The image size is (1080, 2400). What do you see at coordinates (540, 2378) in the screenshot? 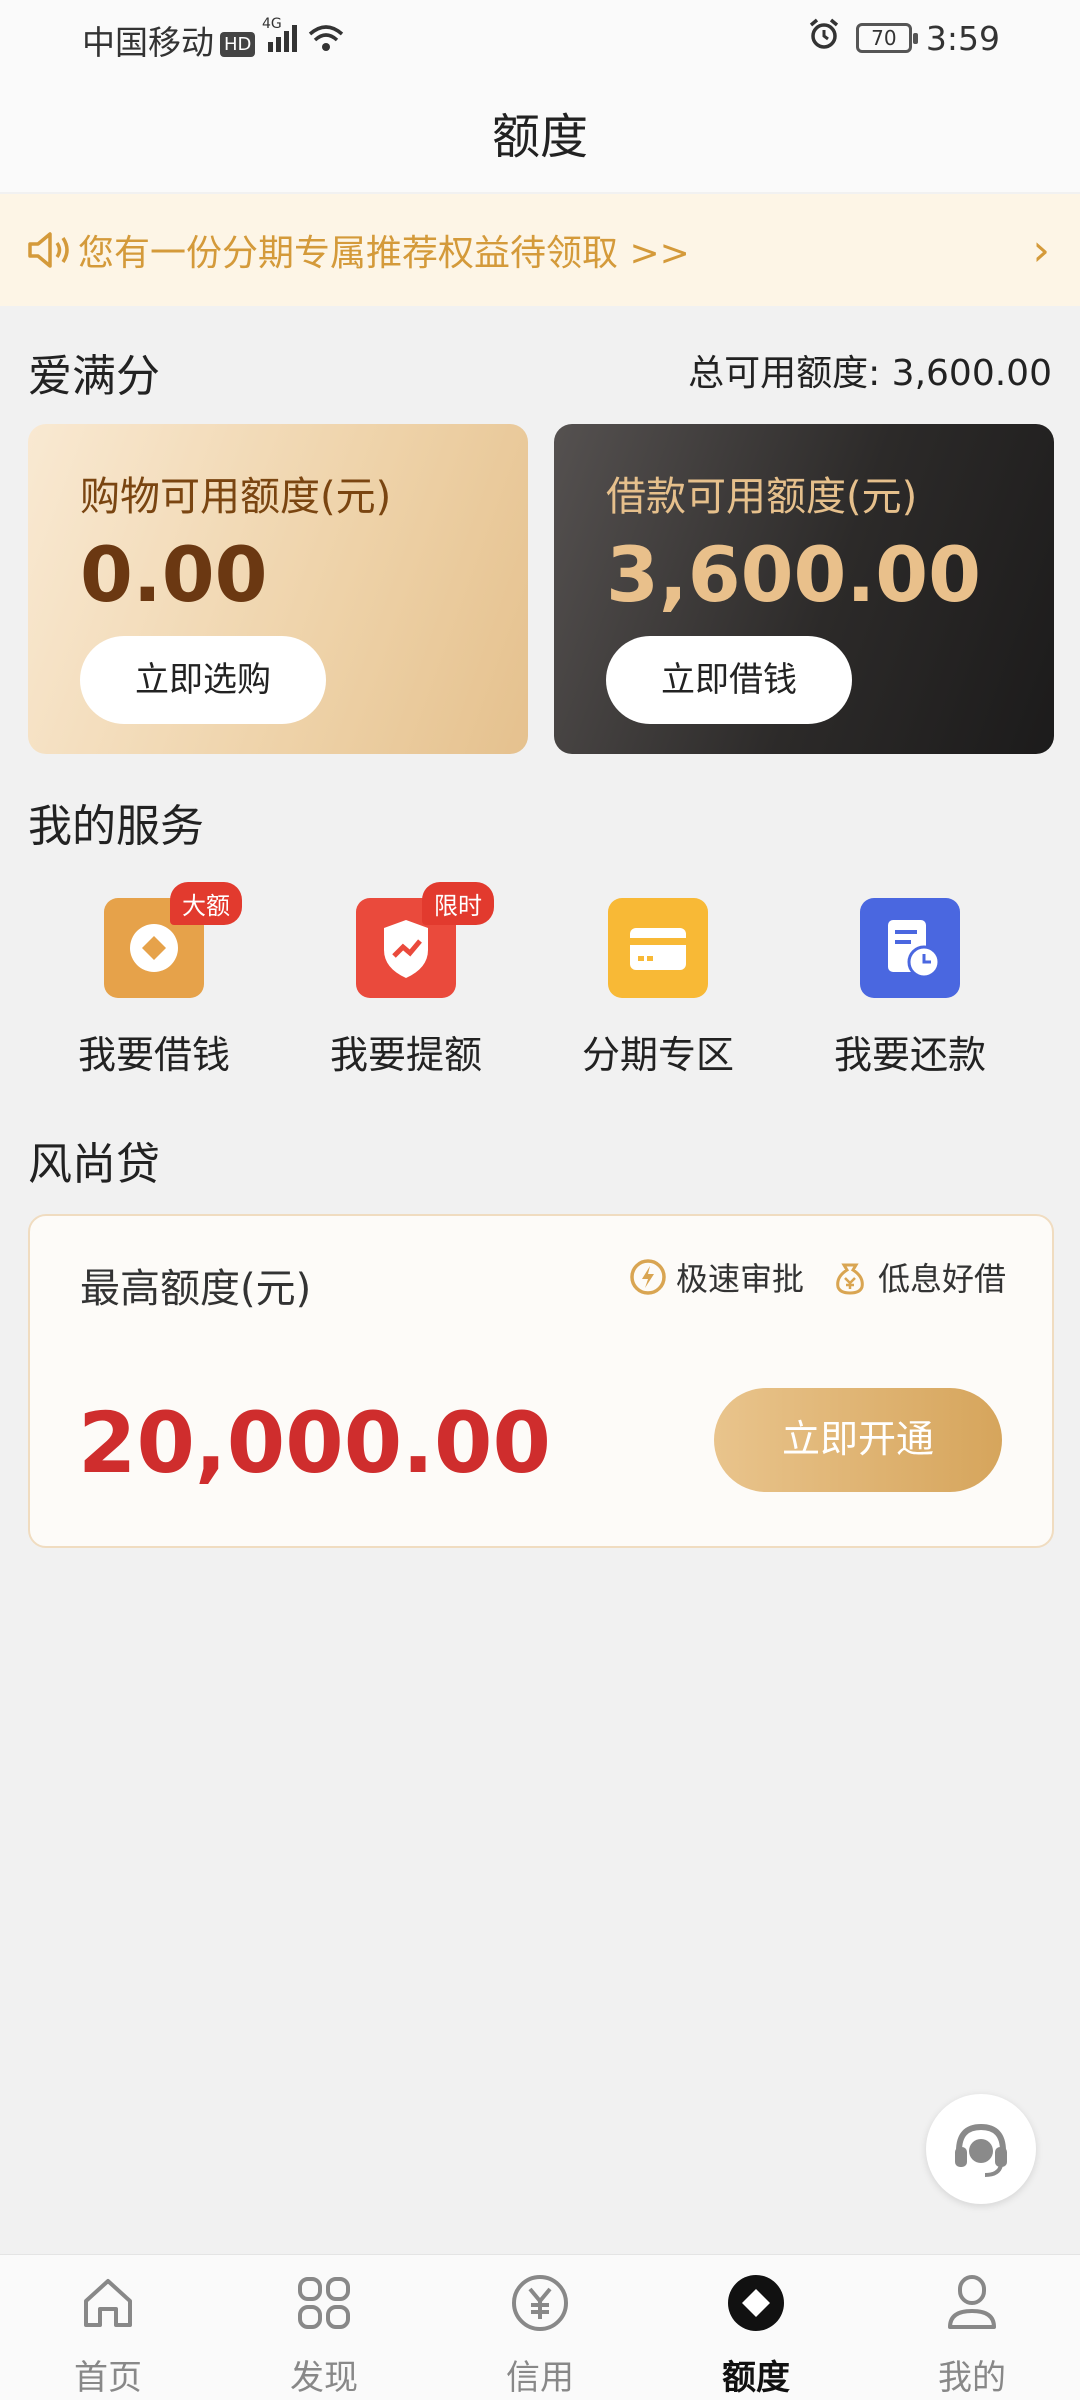
I see `tab-label: 信用` at bounding box center [540, 2378].